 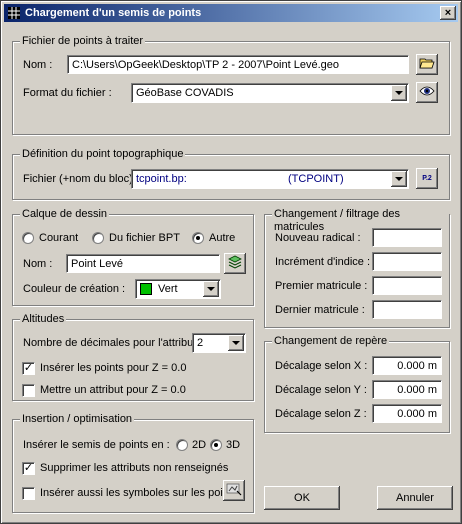 I want to click on radio-autre-label: Autre, so click(x=222, y=238).